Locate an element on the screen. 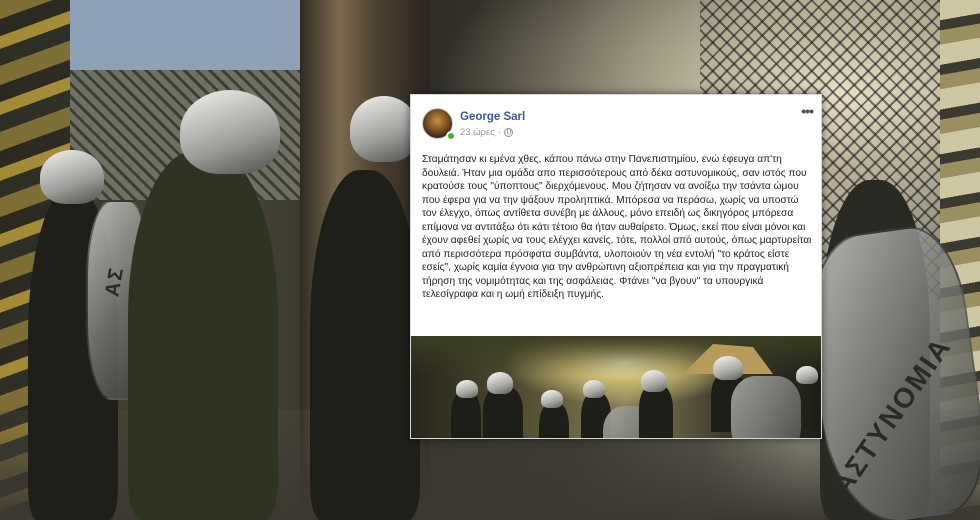  globe-icon is located at coordinates (509, 132).